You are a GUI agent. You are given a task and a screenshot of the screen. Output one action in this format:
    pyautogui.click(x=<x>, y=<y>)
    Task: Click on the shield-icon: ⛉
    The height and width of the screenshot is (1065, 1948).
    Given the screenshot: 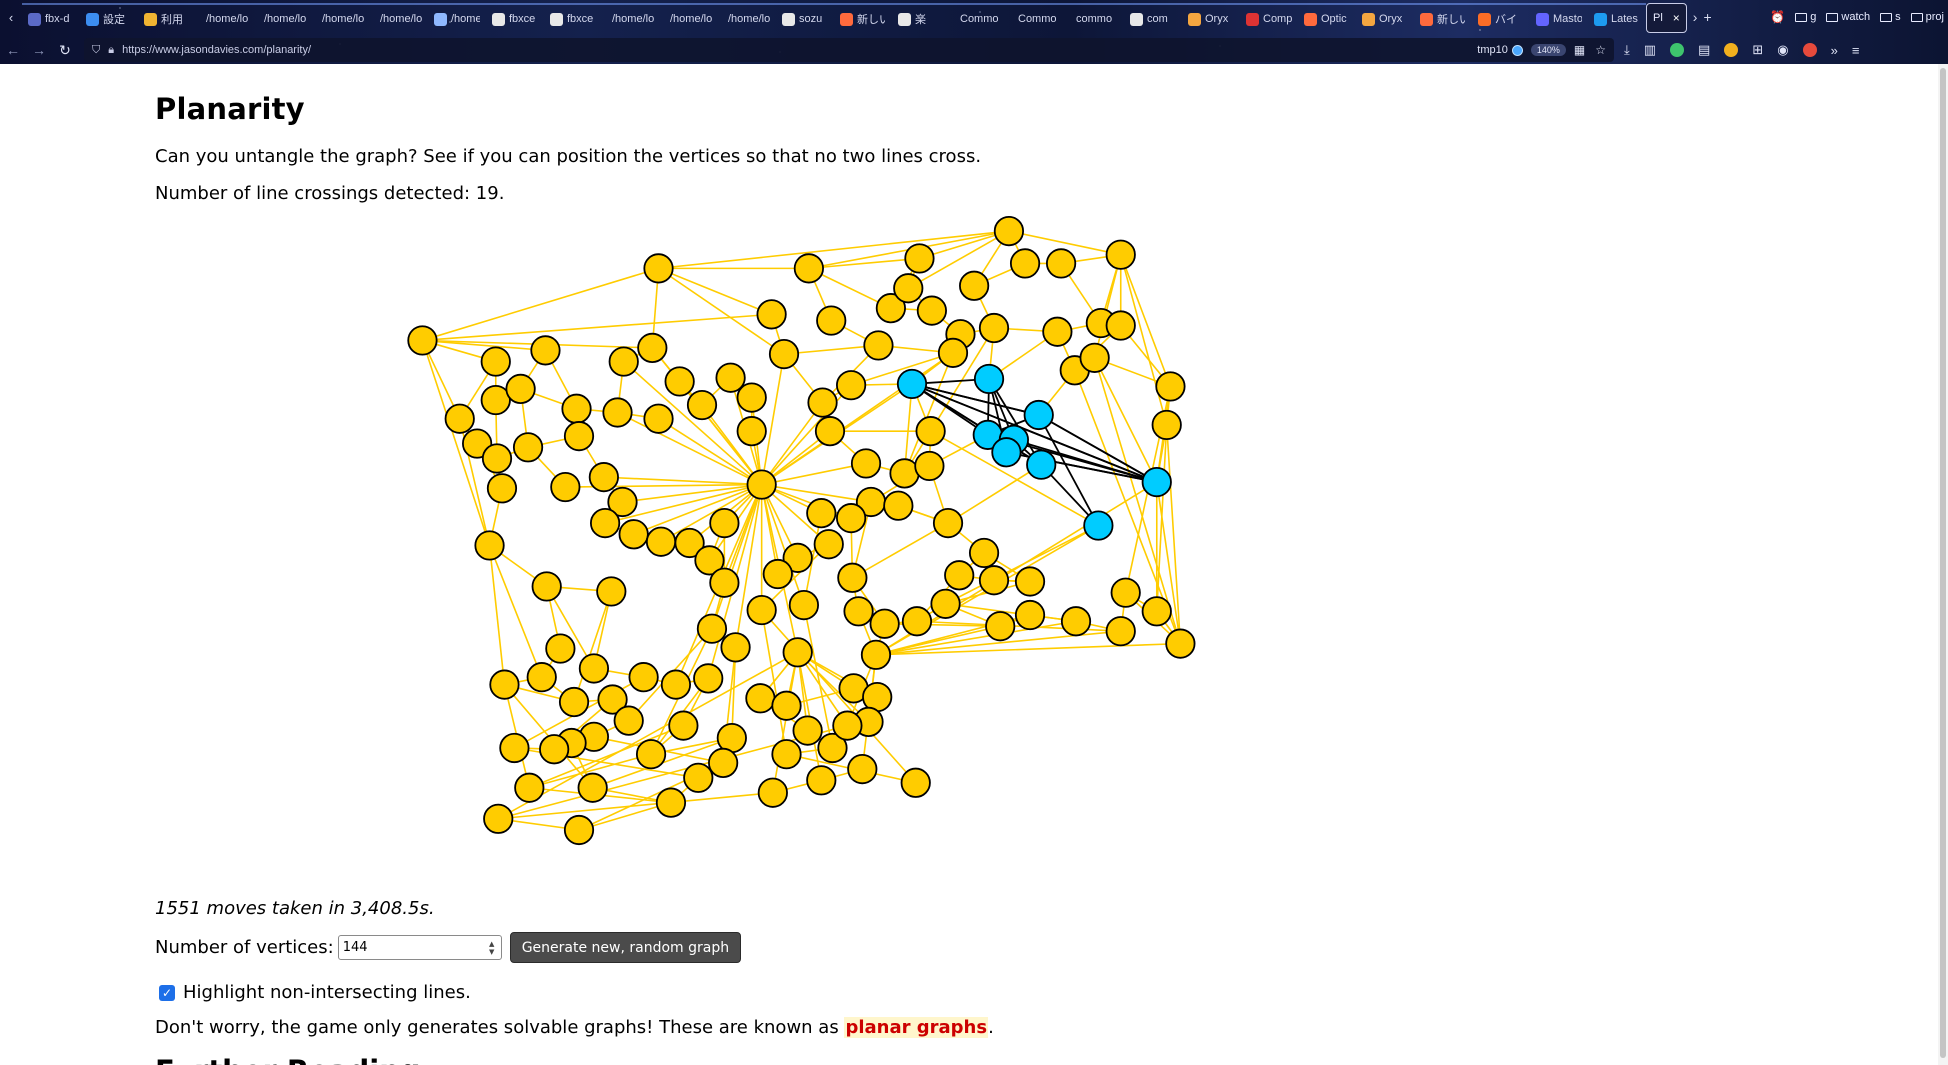 What is the action you would take?
    pyautogui.click(x=96, y=50)
    